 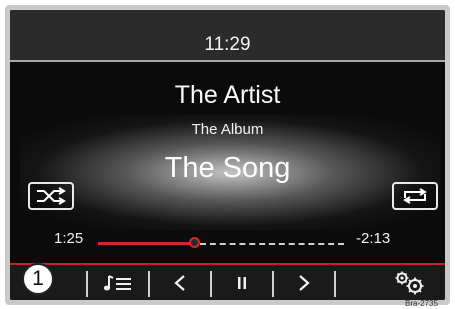 I want to click on progress-played, so click(x=146, y=243).